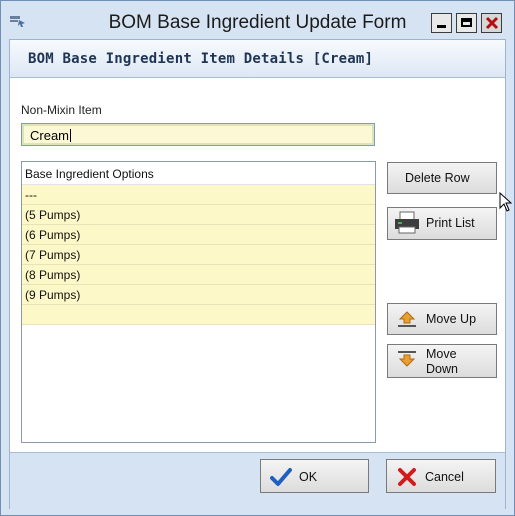  Describe the element at coordinates (507, 205) in the screenshot. I see `move-cursor-icon` at that location.